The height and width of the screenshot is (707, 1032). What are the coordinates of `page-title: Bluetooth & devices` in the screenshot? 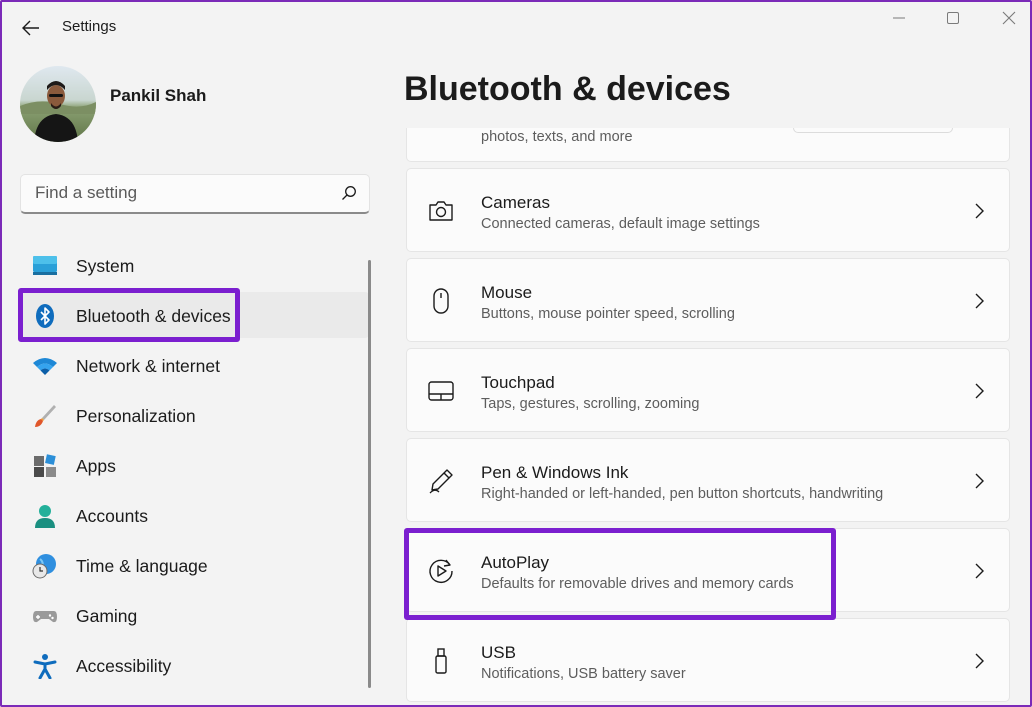 It's located at (567, 89).